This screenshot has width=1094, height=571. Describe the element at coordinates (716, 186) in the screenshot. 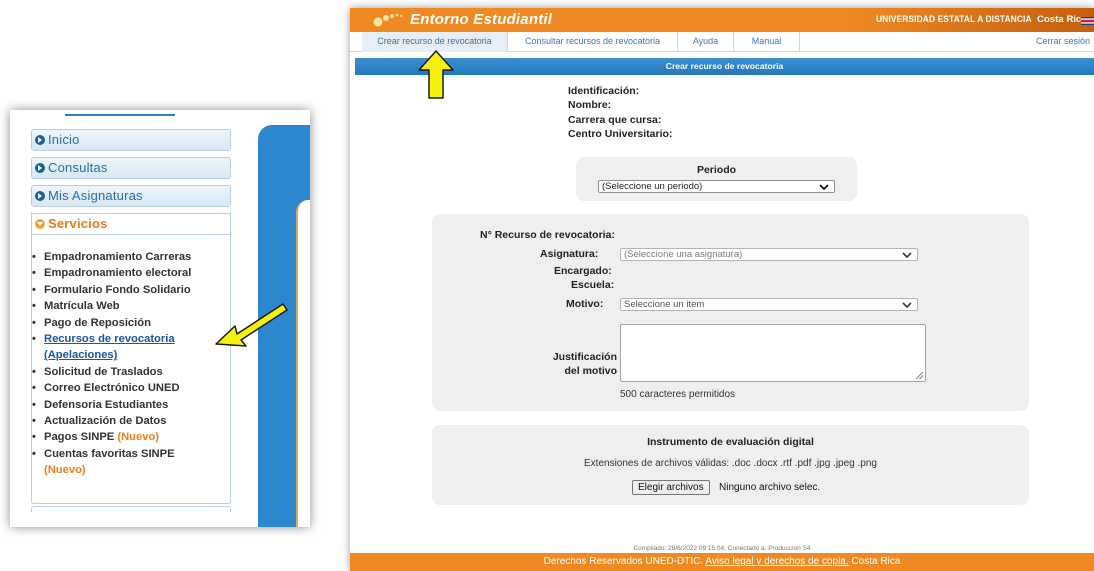

I see `periodo-select: (Seleccione un periodo)` at that location.